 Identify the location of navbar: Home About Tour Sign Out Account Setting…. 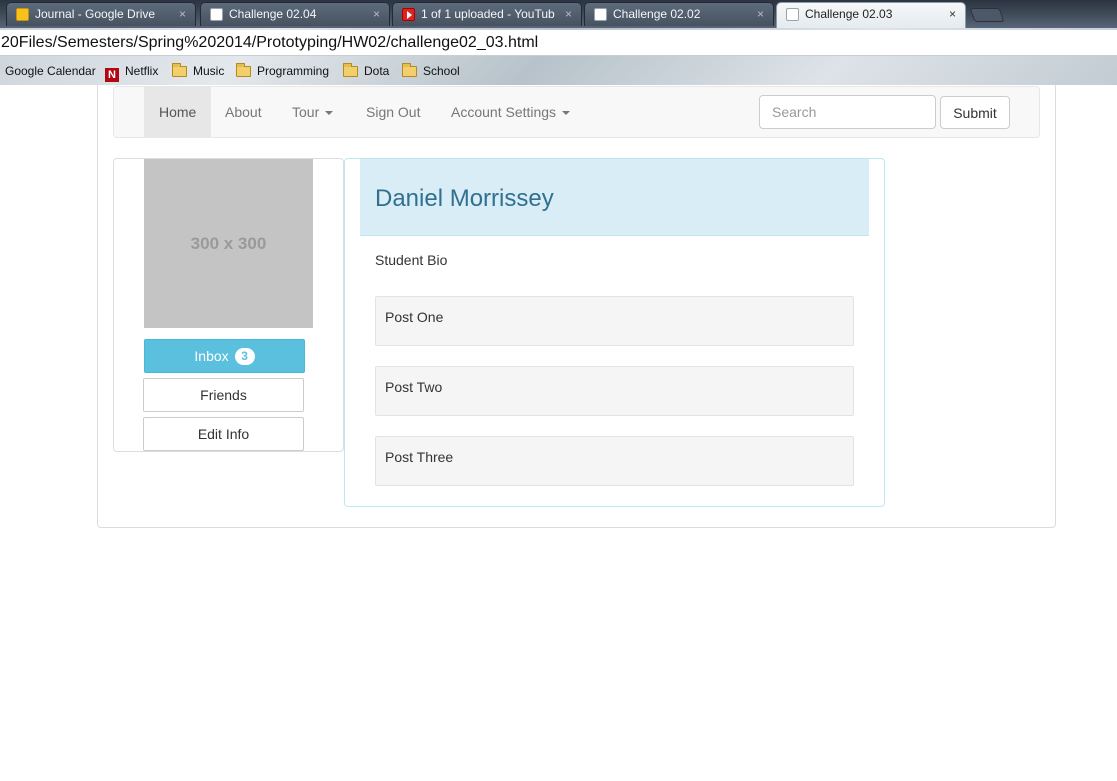
(576, 112).